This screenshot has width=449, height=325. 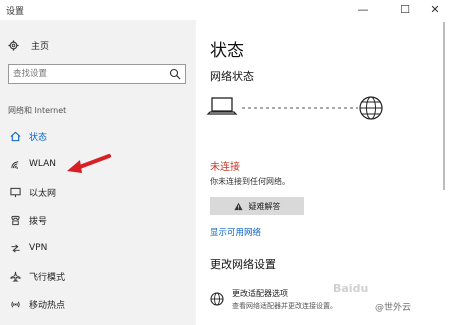 What do you see at coordinates (43, 164) in the screenshot?
I see `sidebar-item-label: WLAN` at bounding box center [43, 164].